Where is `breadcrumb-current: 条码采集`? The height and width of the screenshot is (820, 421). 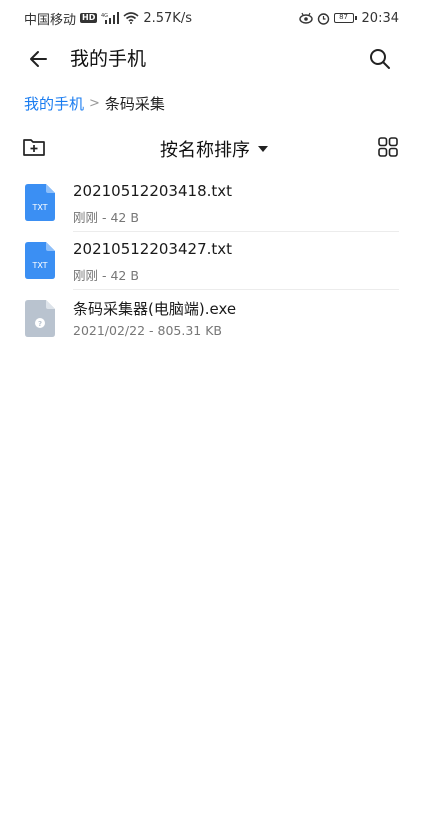
breadcrumb-current: 条码采集 is located at coordinates (134, 103).